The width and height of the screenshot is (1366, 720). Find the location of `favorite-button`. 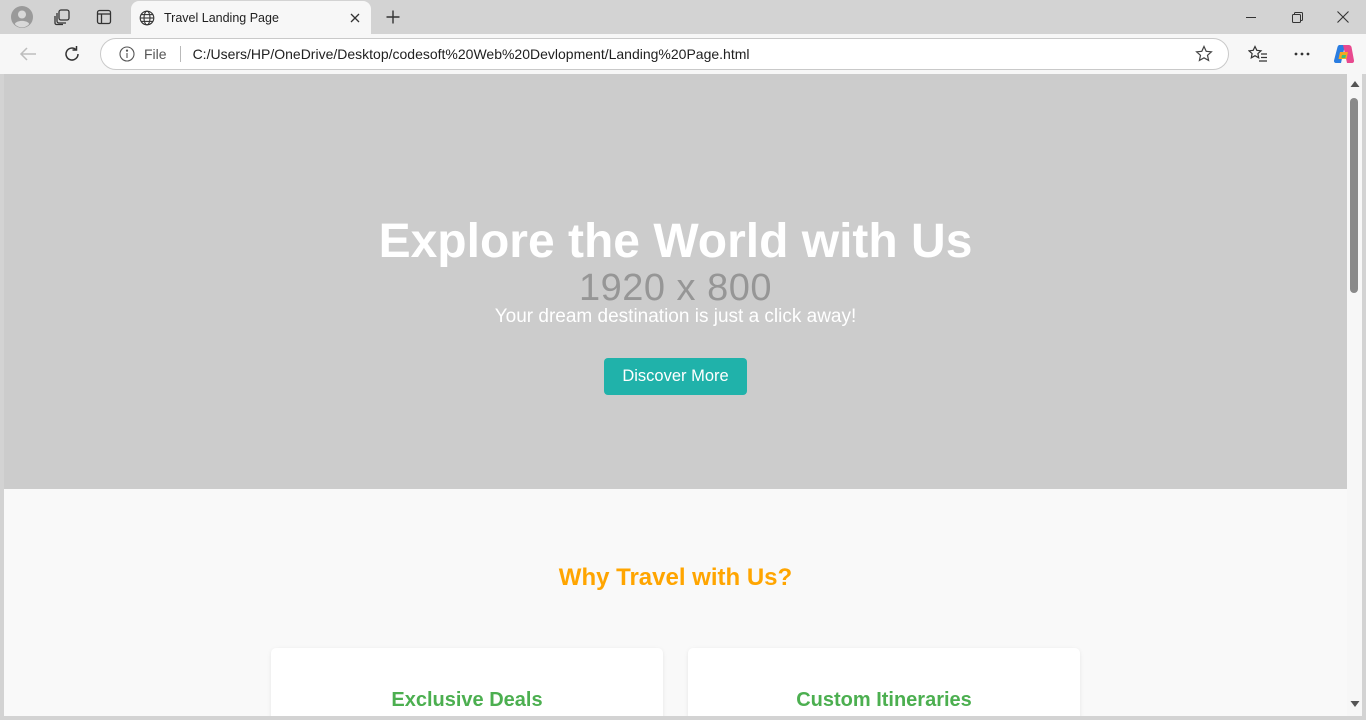

favorite-button is located at coordinates (1204, 54).